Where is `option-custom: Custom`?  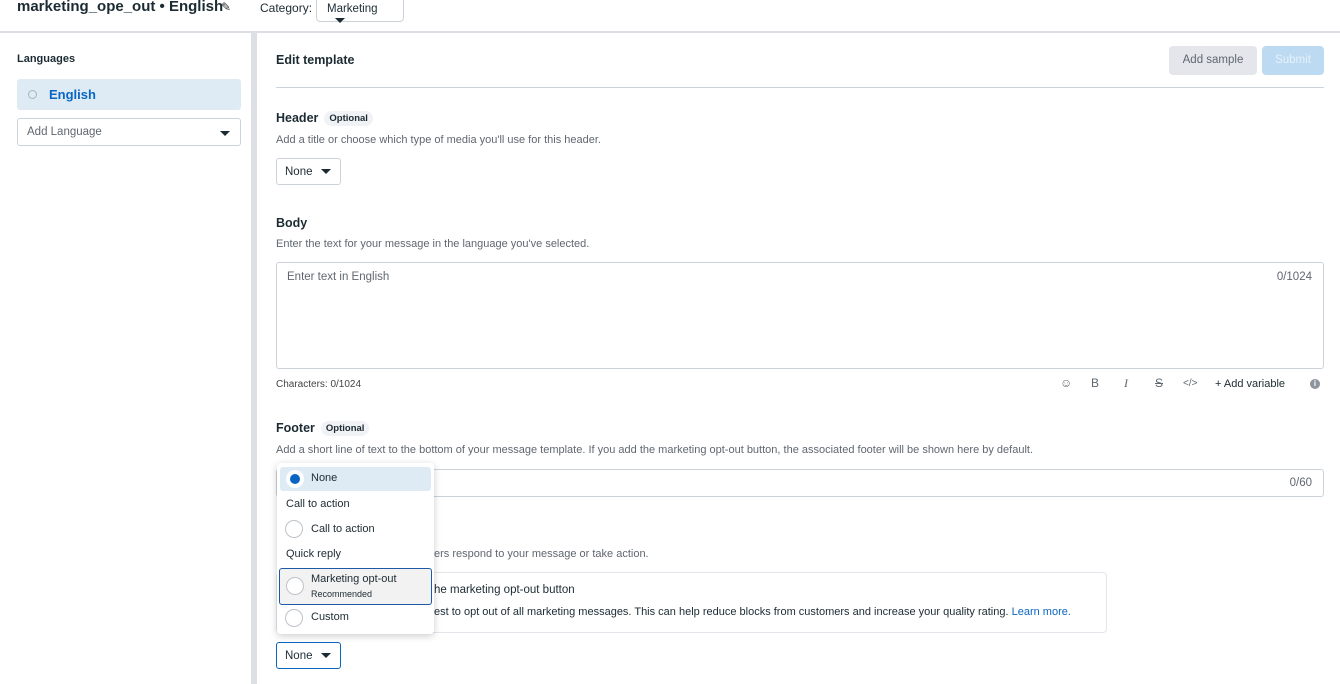 option-custom: Custom is located at coordinates (355, 619).